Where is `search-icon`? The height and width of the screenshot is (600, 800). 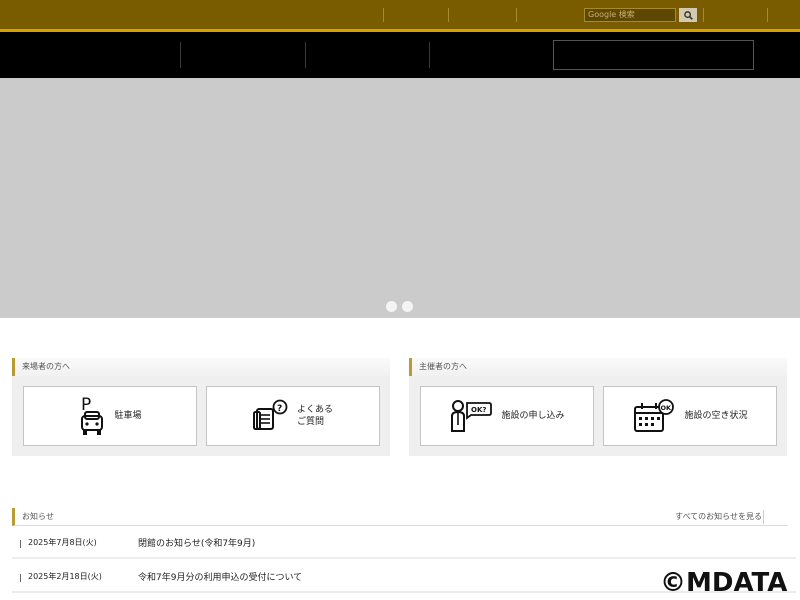 search-icon is located at coordinates (688, 15).